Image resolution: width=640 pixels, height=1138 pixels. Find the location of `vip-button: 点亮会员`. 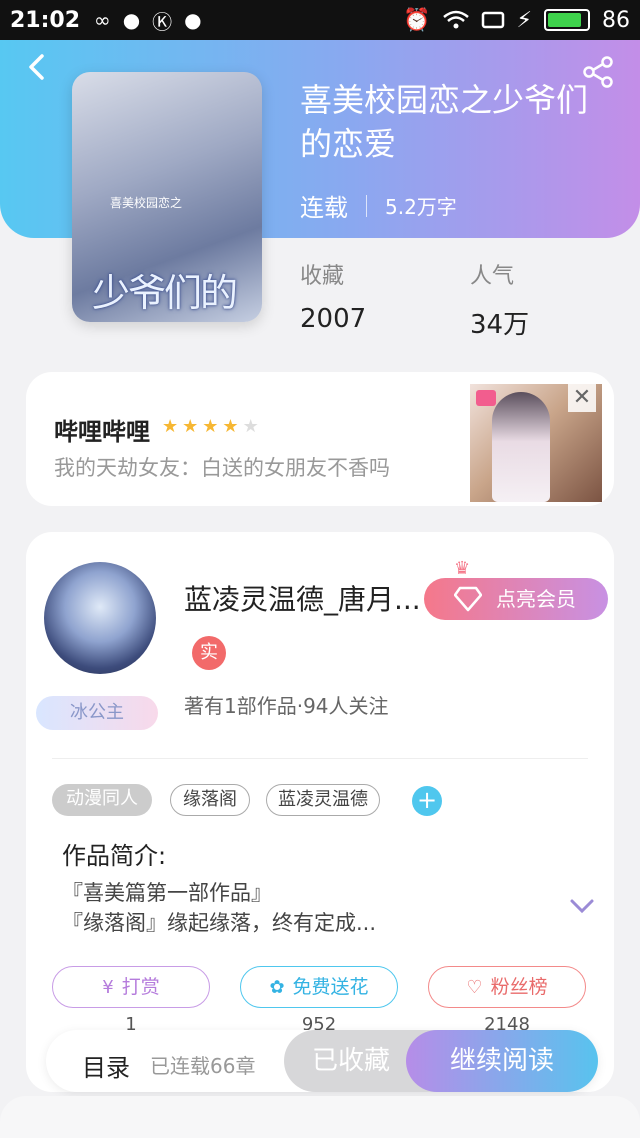

vip-button: 点亮会员 is located at coordinates (516, 599).